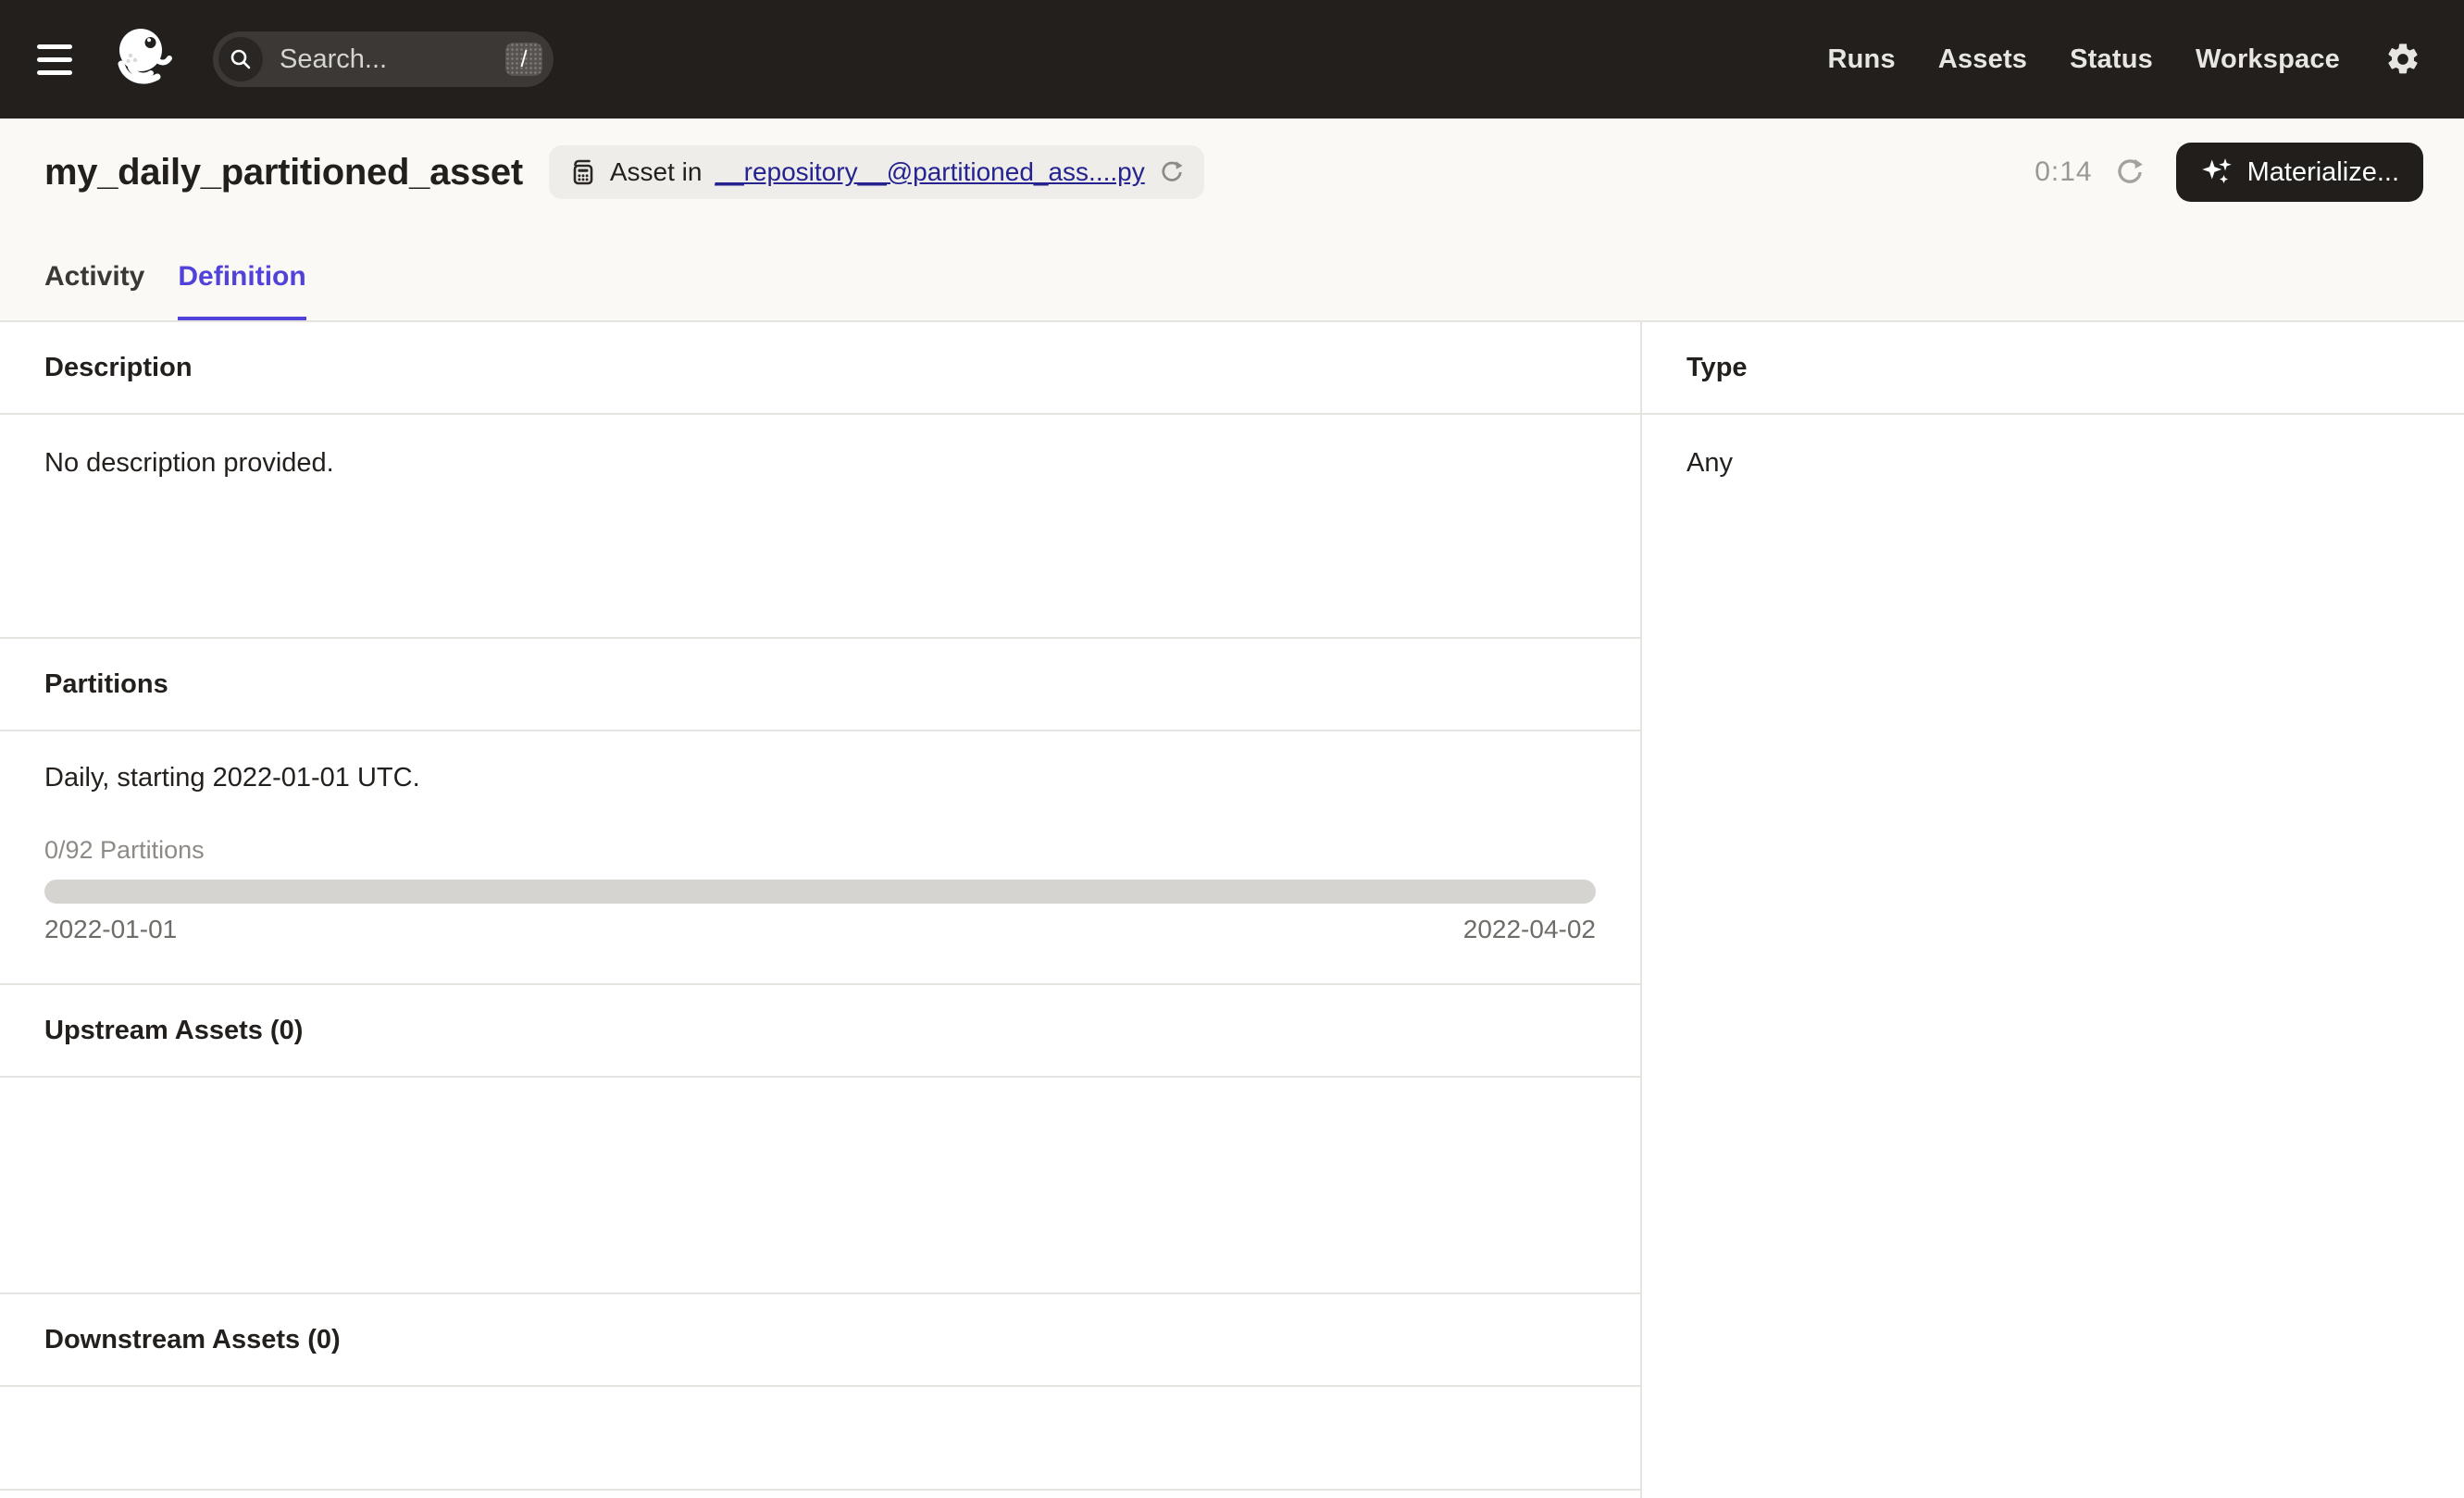  Describe the element at coordinates (111, 929) in the screenshot. I see `partition-range-start: 2022-01-01` at that location.